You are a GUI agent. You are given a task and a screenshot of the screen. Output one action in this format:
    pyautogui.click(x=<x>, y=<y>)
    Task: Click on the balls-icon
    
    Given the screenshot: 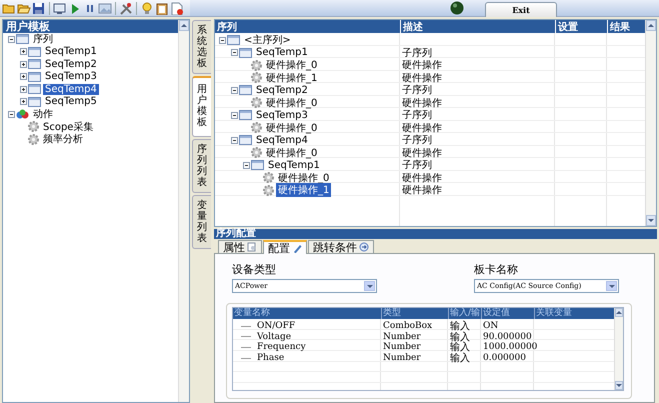 What is the action you would take?
    pyautogui.click(x=22, y=114)
    